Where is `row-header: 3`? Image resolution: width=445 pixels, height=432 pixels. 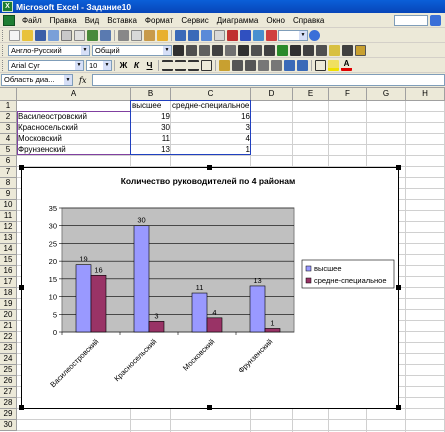
row-header: 3 is located at coordinates (8, 128).